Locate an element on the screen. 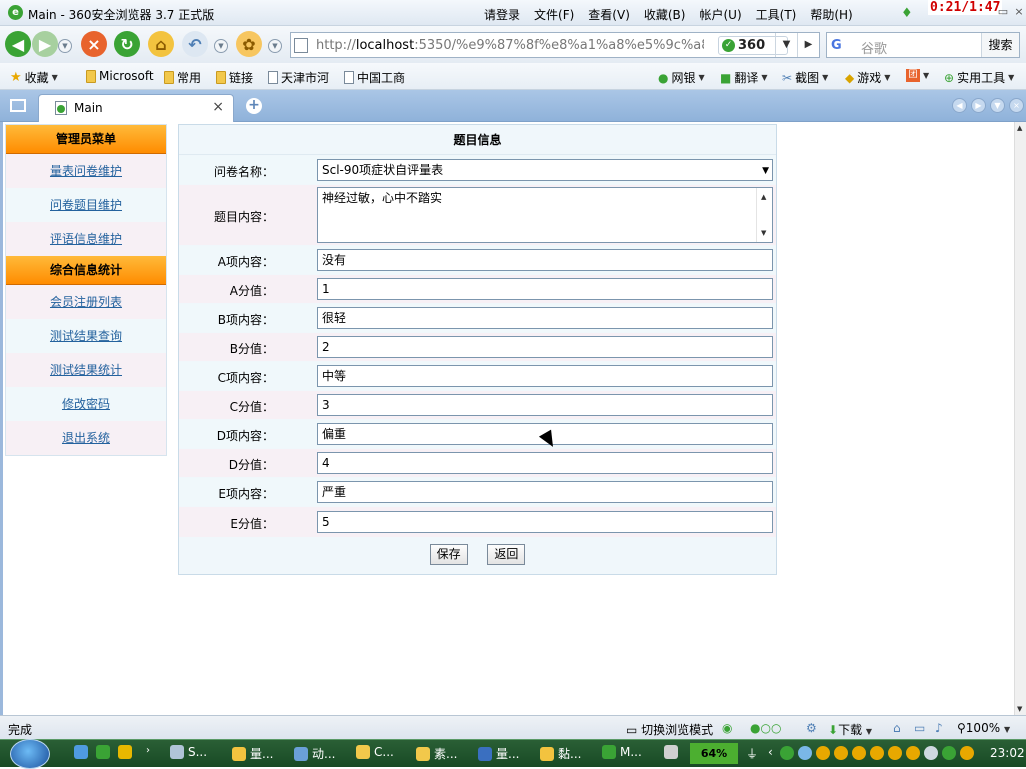  start-button is located at coordinates (30, 754).